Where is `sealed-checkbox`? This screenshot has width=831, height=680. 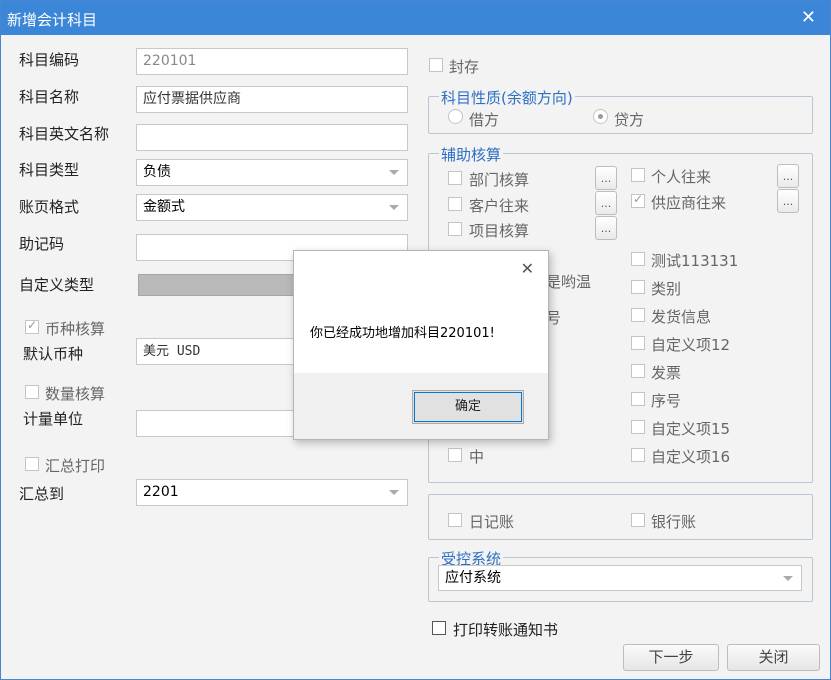
sealed-checkbox is located at coordinates (436, 65).